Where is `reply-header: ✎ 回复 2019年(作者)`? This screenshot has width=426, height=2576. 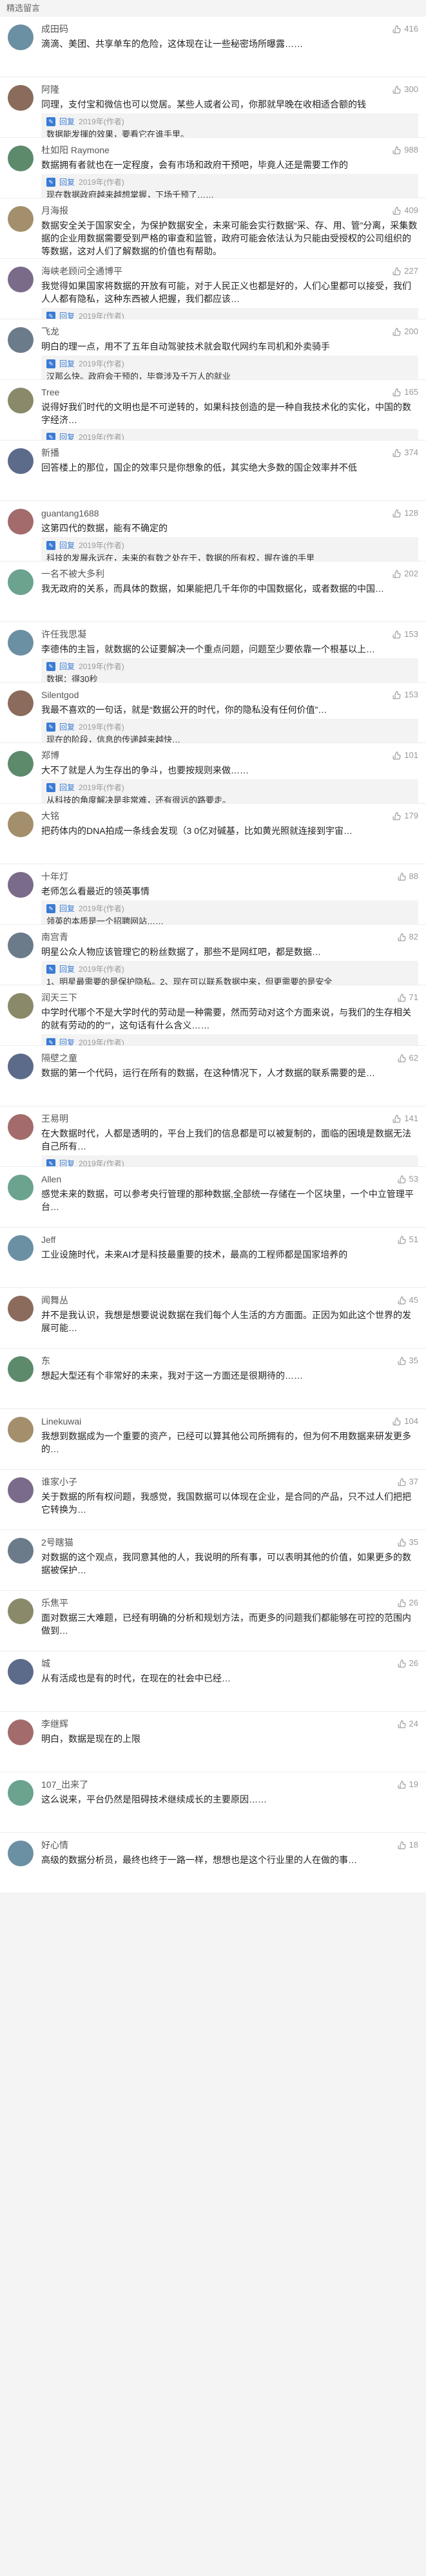 reply-header: ✎ 回复 2019年(作者) is located at coordinates (230, 1041).